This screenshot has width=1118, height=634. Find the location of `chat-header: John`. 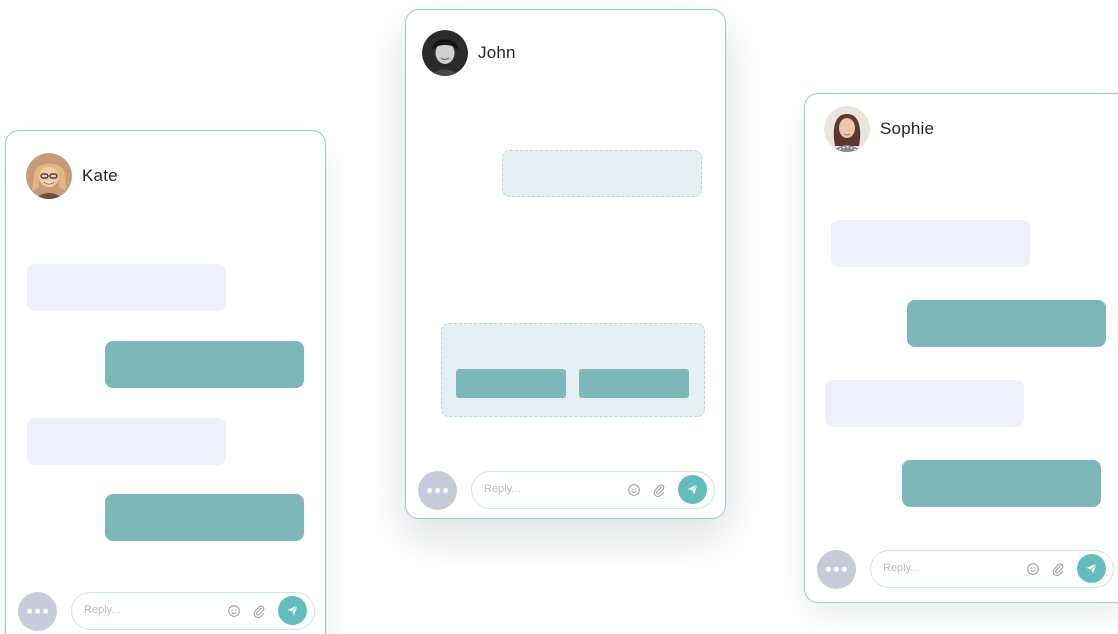

chat-header: John is located at coordinates (469, 53).